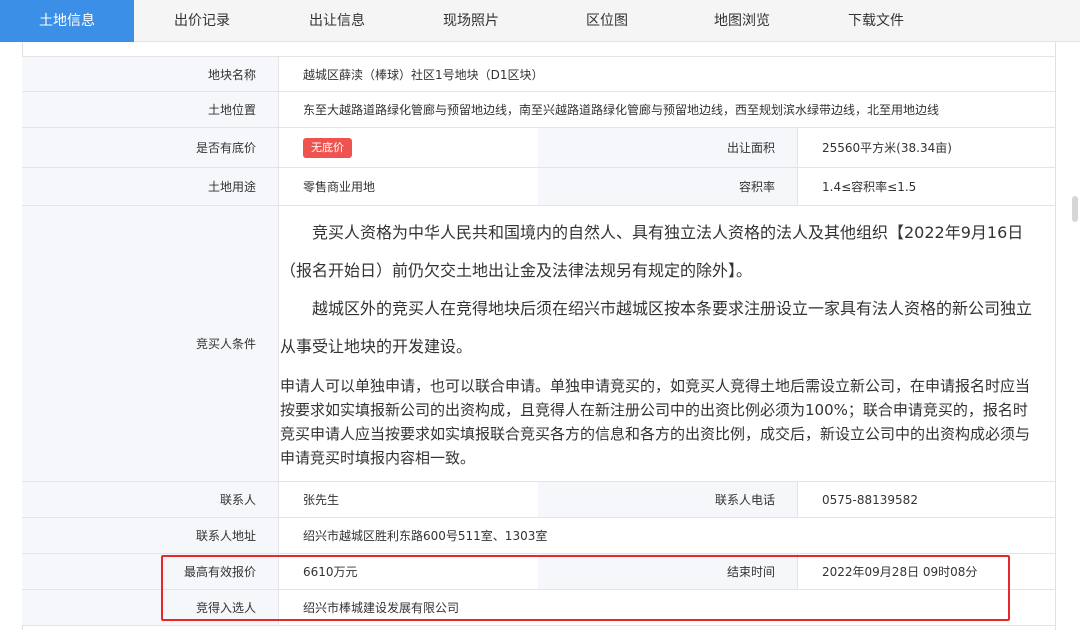 The width and height of the screenshot is (1080, 630). Describe the element at coordinates (408, 147) in the screenshot. I see `reserve-value: 无底价` at that location.